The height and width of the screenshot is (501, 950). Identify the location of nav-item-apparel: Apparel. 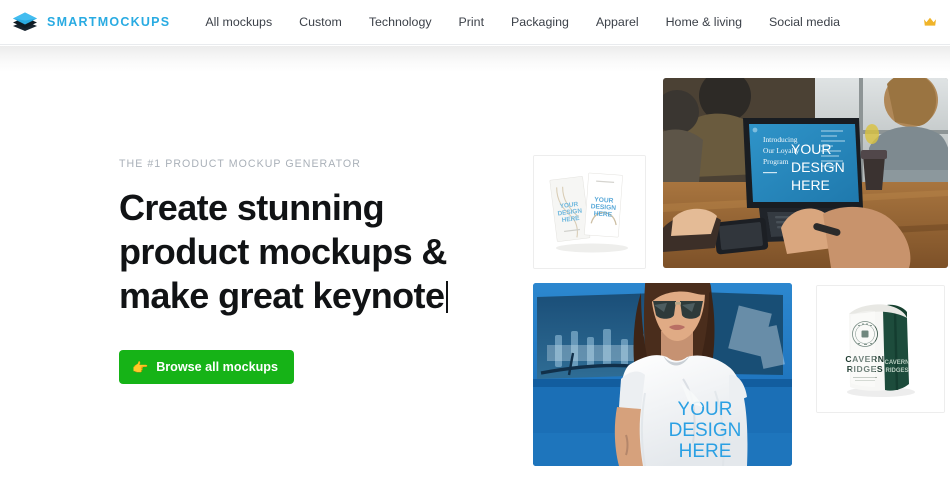
(617, 22).